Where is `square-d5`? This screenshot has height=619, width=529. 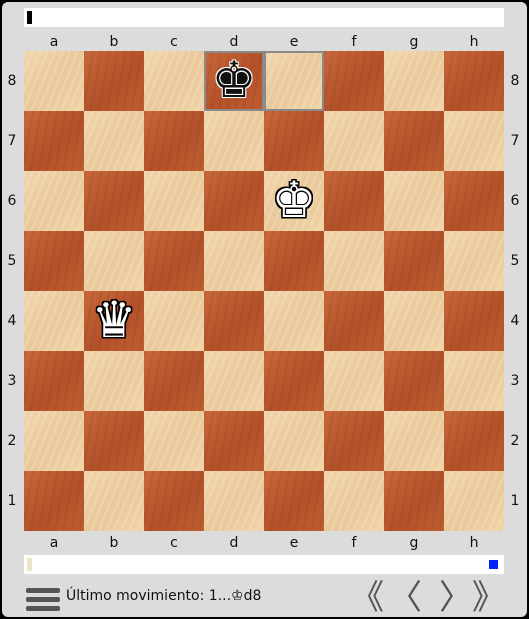
square-d5 is located at coordinates (234, 261).